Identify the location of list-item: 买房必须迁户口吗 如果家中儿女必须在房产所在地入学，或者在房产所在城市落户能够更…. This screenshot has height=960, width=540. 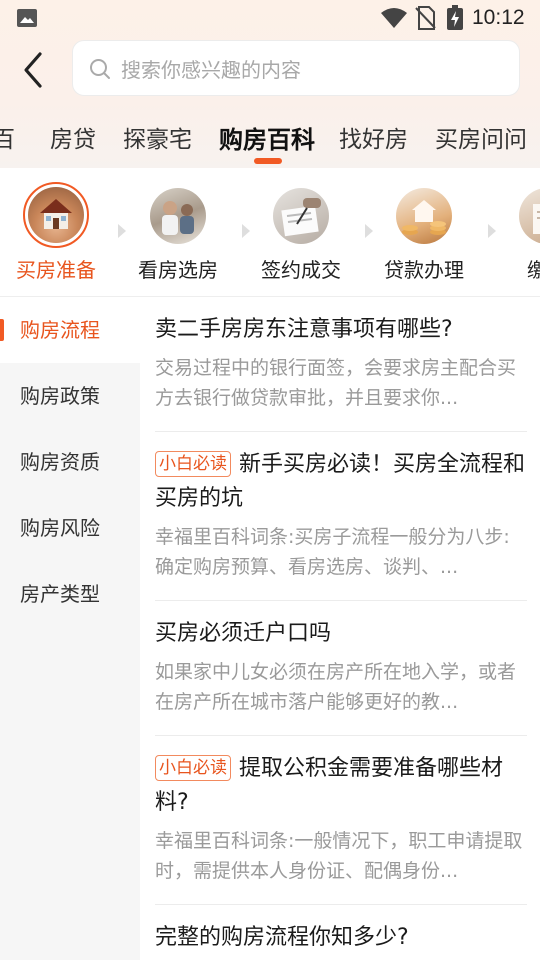
(341, 668).